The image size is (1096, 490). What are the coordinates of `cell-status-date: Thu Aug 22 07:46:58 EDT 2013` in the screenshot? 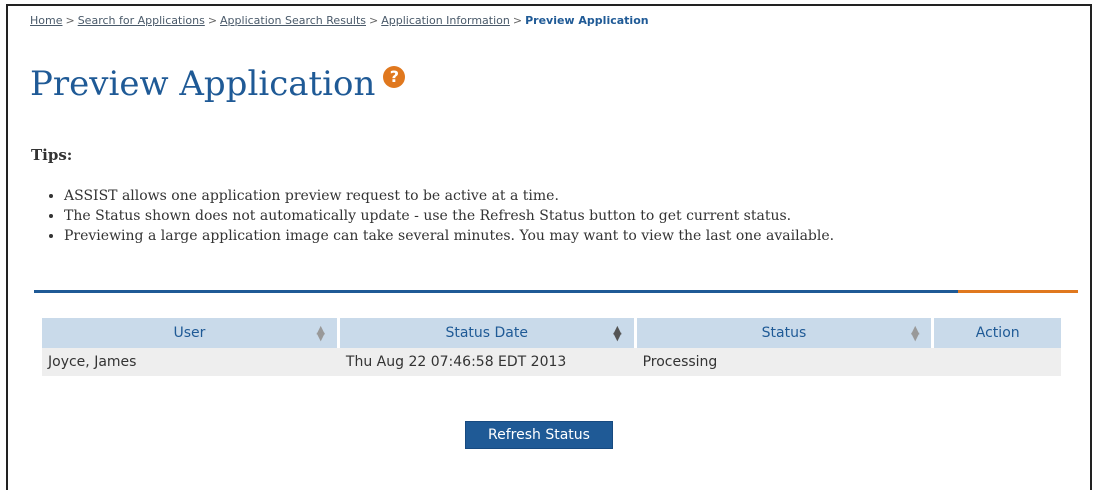 It's located at (488, 362).